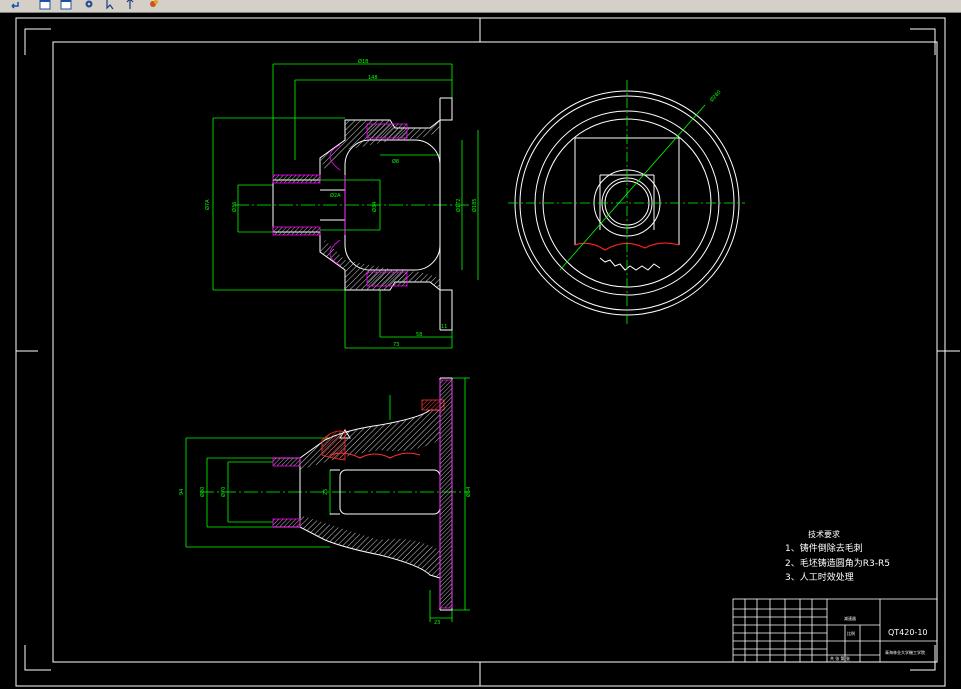  I want to click on dim-section-height-left: 94, so click(182, 492).